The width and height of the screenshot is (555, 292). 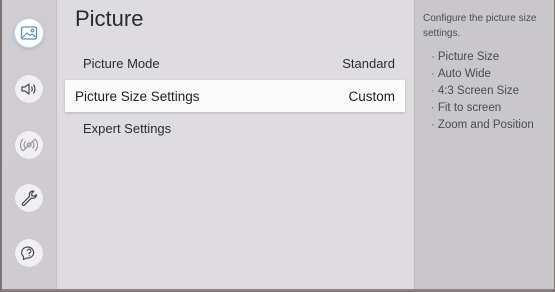 I want to click on broadcasting-icon, so click(x=29, y=145).